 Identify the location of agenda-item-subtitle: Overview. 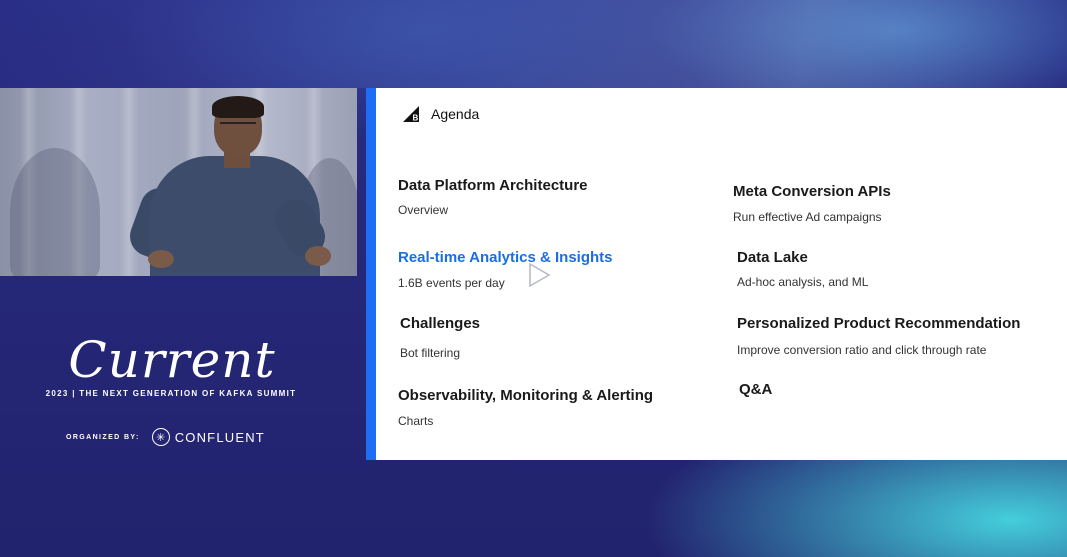
(423, 210).